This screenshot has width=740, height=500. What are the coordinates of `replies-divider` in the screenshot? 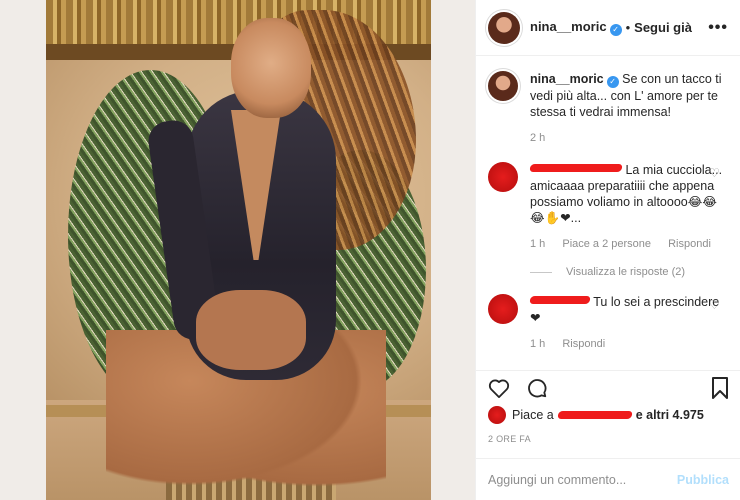 It's located at (541, 272).